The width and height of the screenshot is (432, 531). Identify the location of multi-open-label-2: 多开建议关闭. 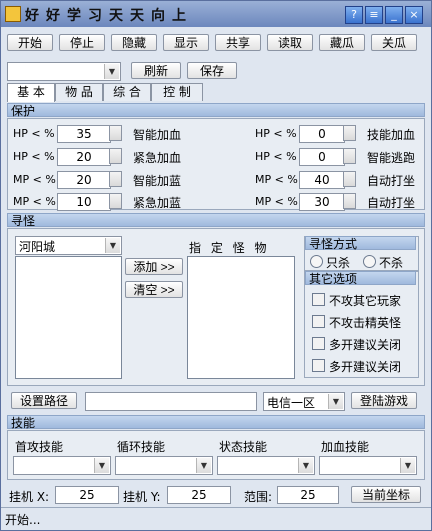
(365, 367).